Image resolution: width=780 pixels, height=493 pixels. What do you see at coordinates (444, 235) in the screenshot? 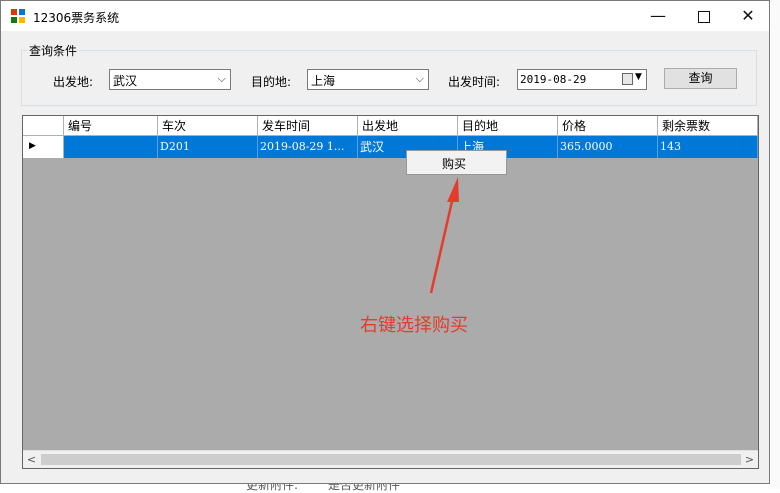
I see `annotation-arrow-icon` at bounding box center [444, 235].